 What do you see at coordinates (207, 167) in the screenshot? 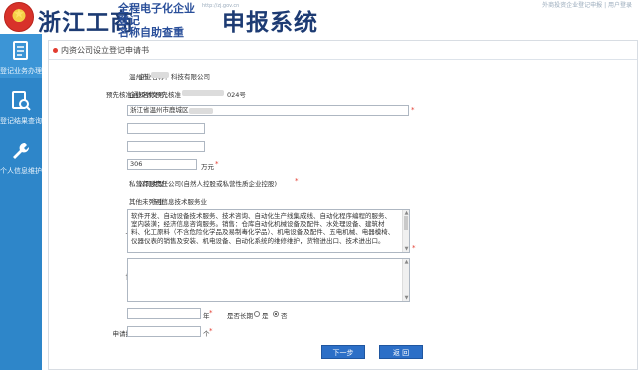
I see `capital-unit: 万元` at bounding box center [207, 167].